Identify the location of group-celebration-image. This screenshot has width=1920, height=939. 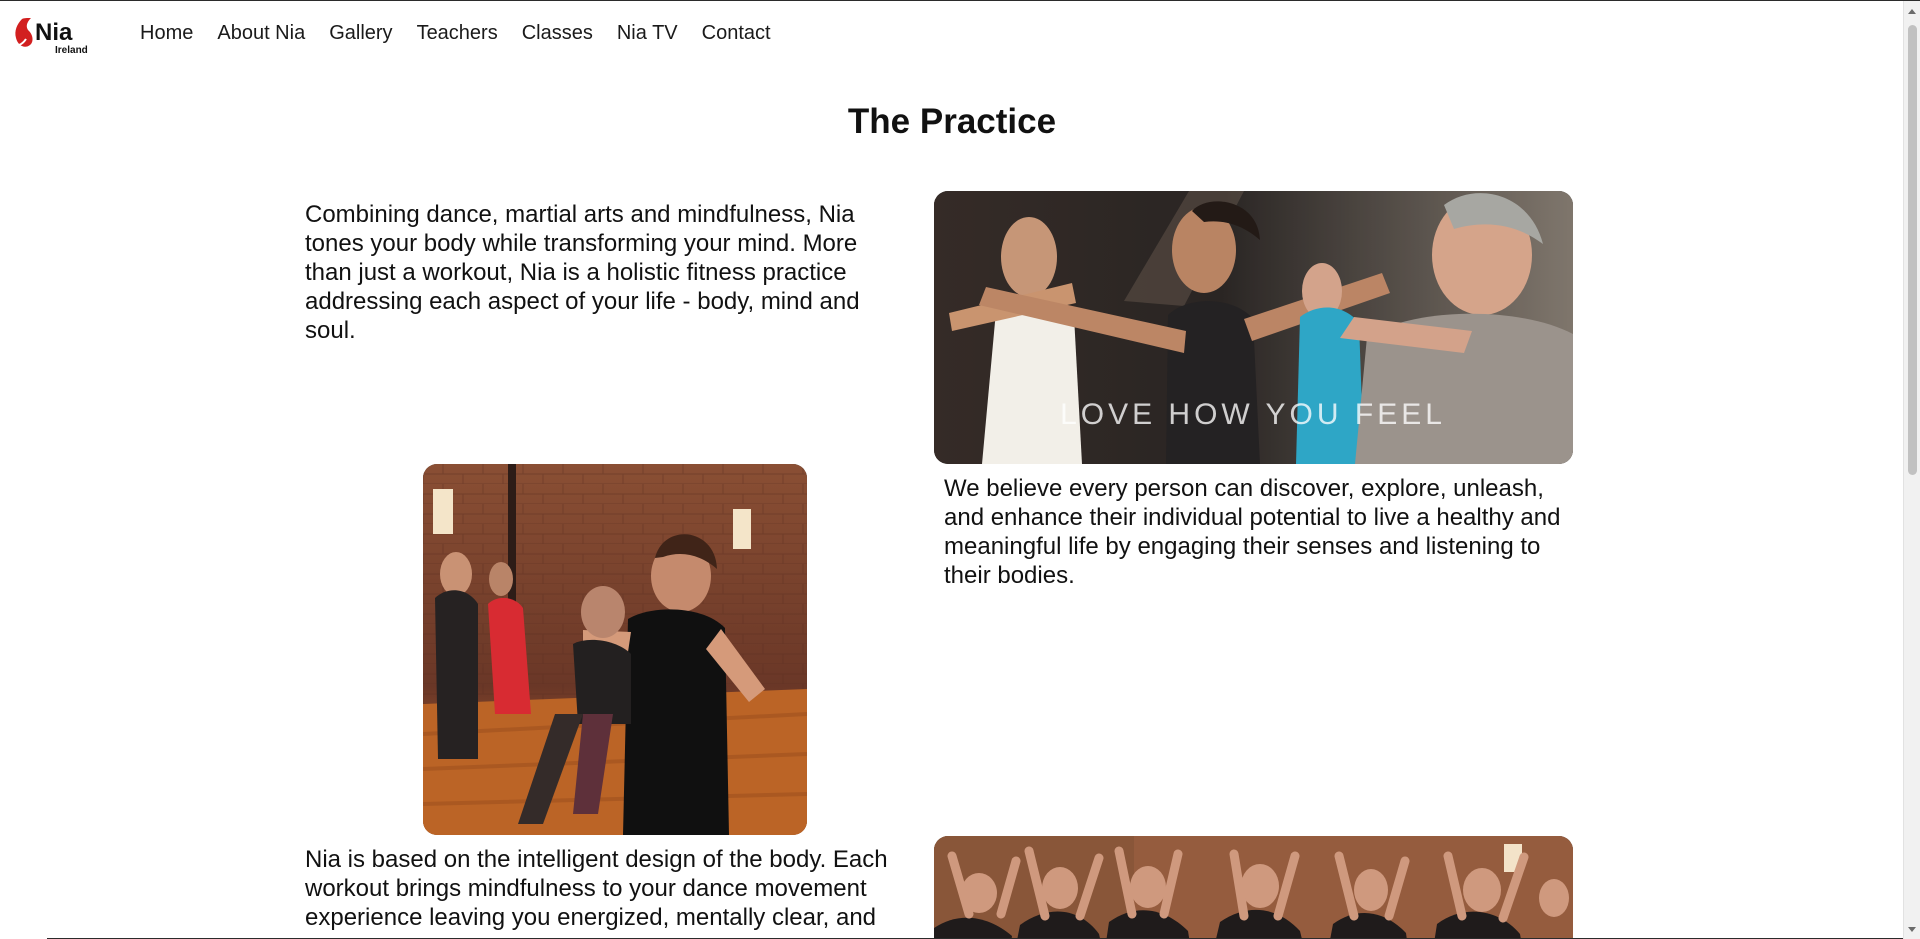
(1253, 887).